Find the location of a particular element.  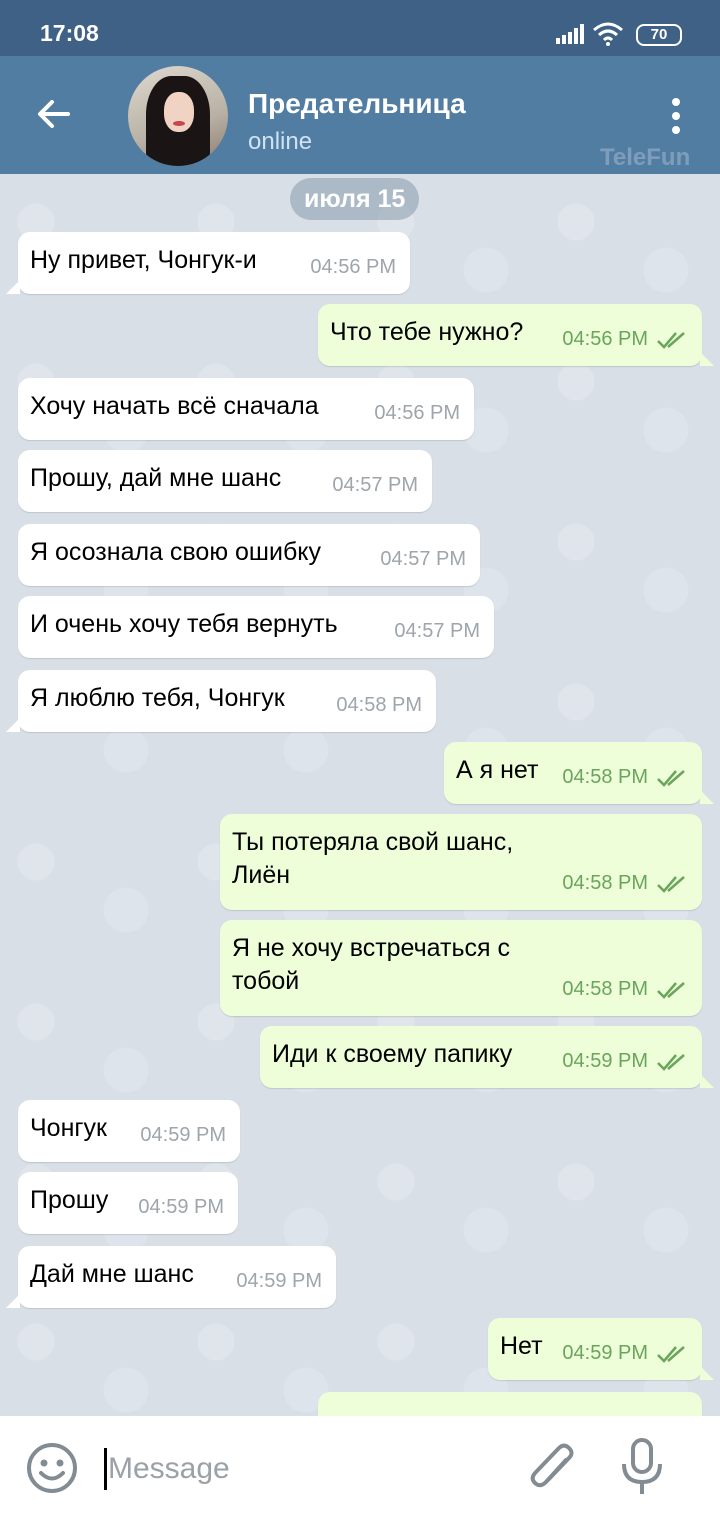

message-bubble: Дай мне шанс 04:59 PM is located at coordinates (171, 1277).